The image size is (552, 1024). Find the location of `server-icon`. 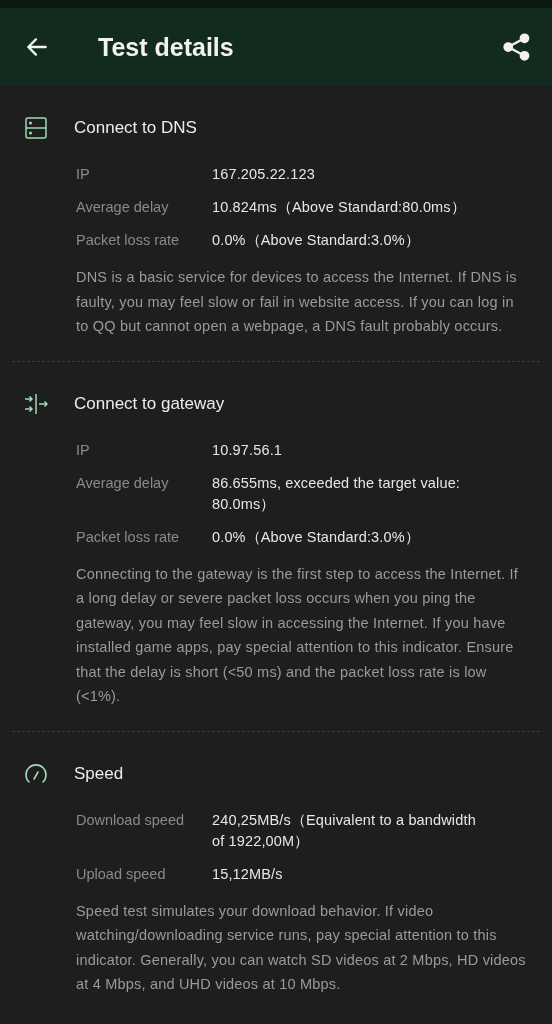

server-icon is located at coordinates (36, 128).